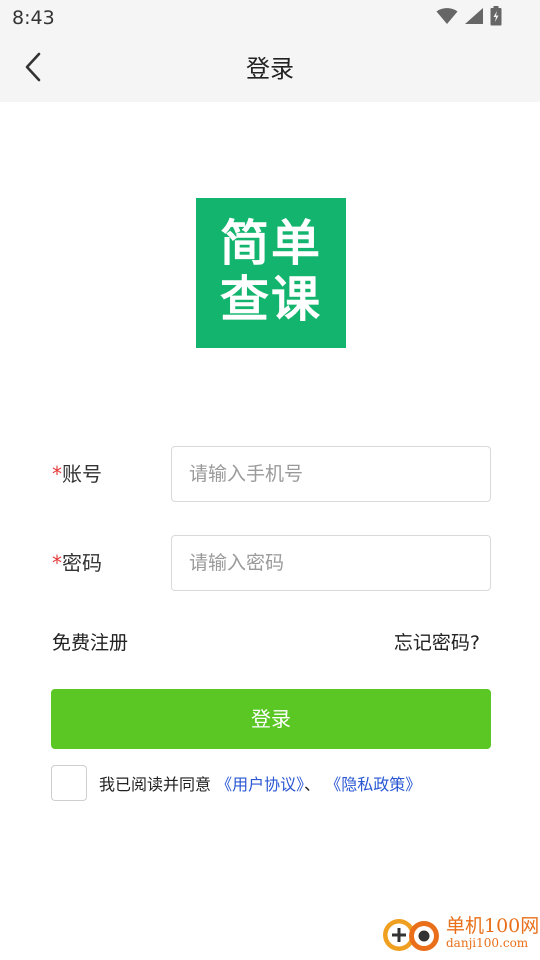 Image resolution: width=540 pixels, height=960 pixels. Describe the element at coordinates (373, 784) in the screenshot. I see `privacy-policy-link: 《隐私政策》` at that location.